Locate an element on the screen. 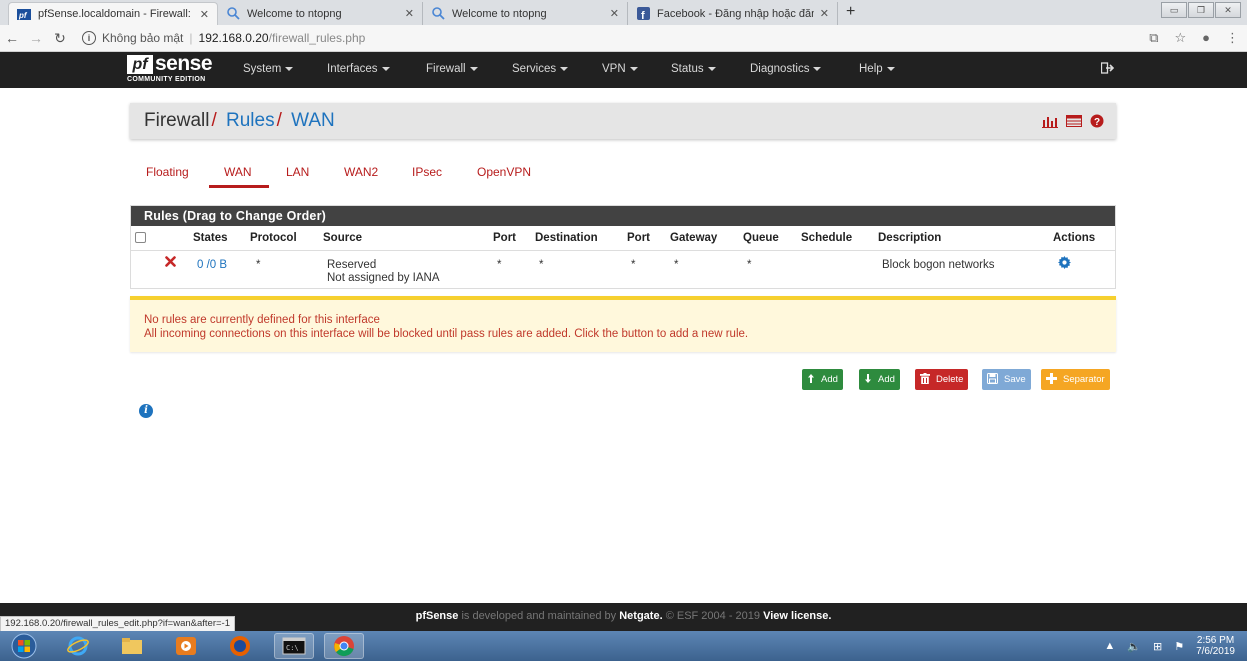 The height and width of the screenshot is (661, 1247). active-tab-indicator is located at coordinates (239, 186).